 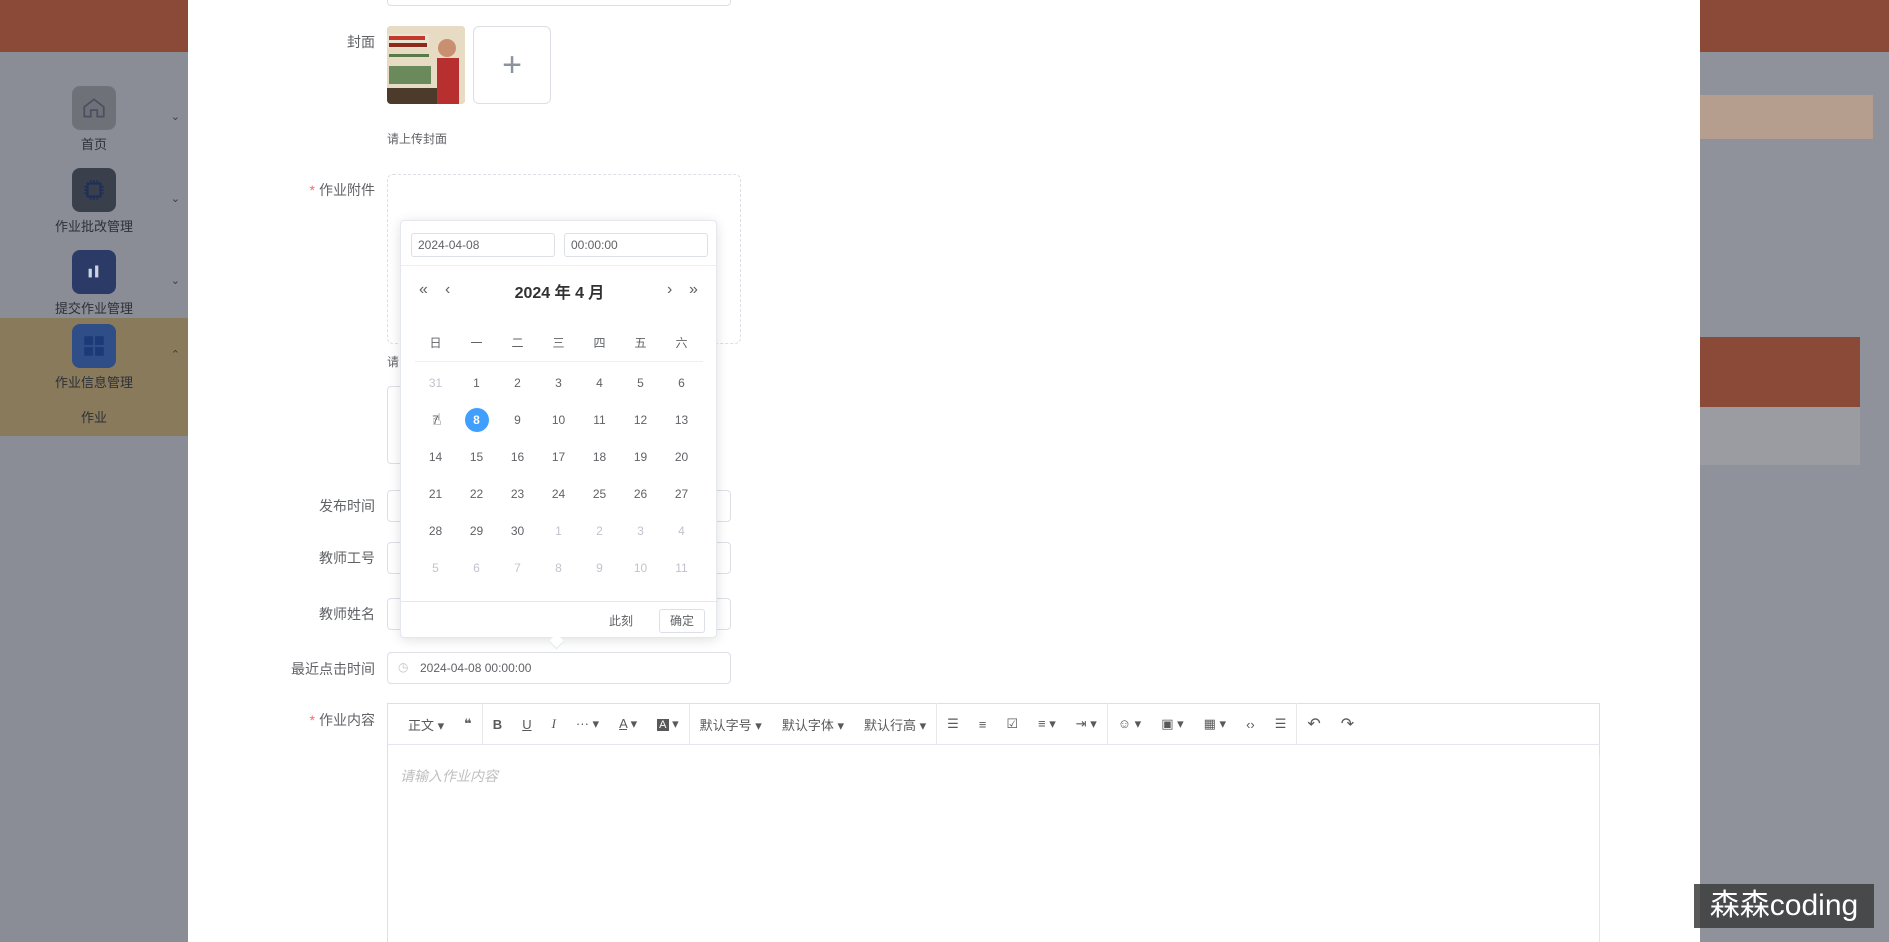 I want to click on background-row, so click(x=1780, y=436).